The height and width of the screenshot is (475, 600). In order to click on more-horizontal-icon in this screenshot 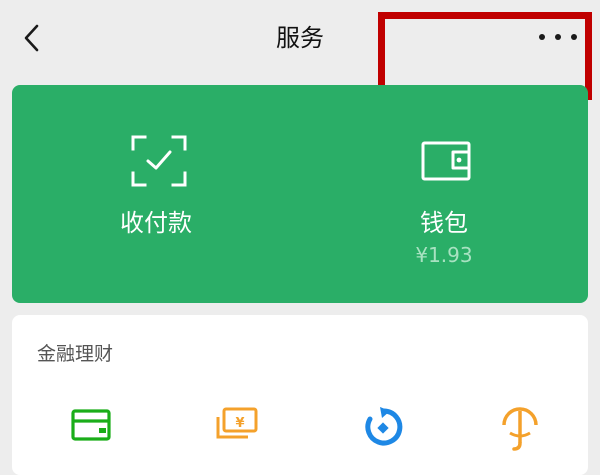, I will do `click(542, 37)`.